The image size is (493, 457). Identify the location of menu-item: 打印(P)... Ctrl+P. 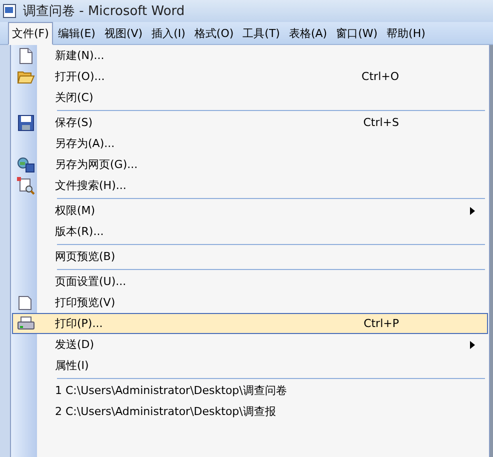
(250, 323).